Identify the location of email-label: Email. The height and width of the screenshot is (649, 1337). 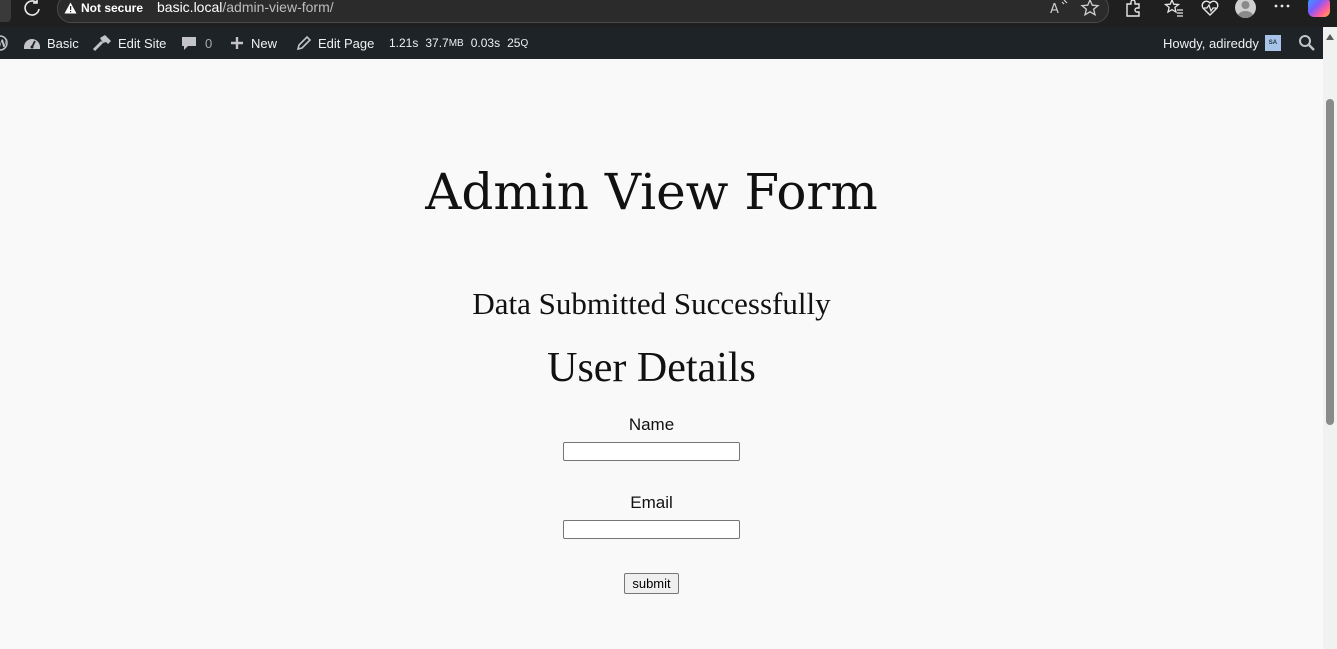
(651, 502).